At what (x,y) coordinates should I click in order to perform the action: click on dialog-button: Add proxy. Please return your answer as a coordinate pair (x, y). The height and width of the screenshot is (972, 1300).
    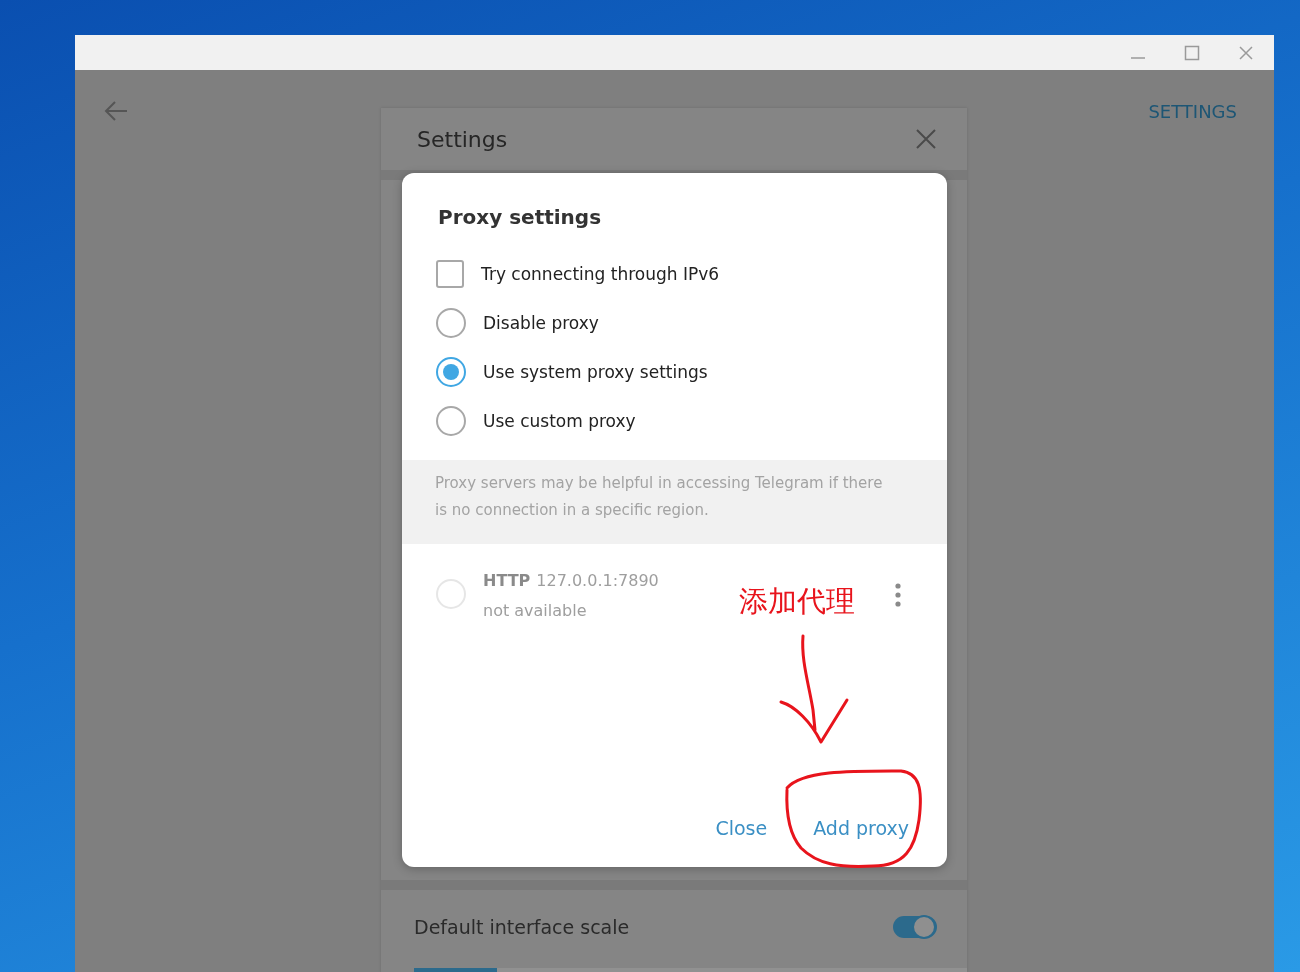
    Looking at the image, I should click on (861, 828).